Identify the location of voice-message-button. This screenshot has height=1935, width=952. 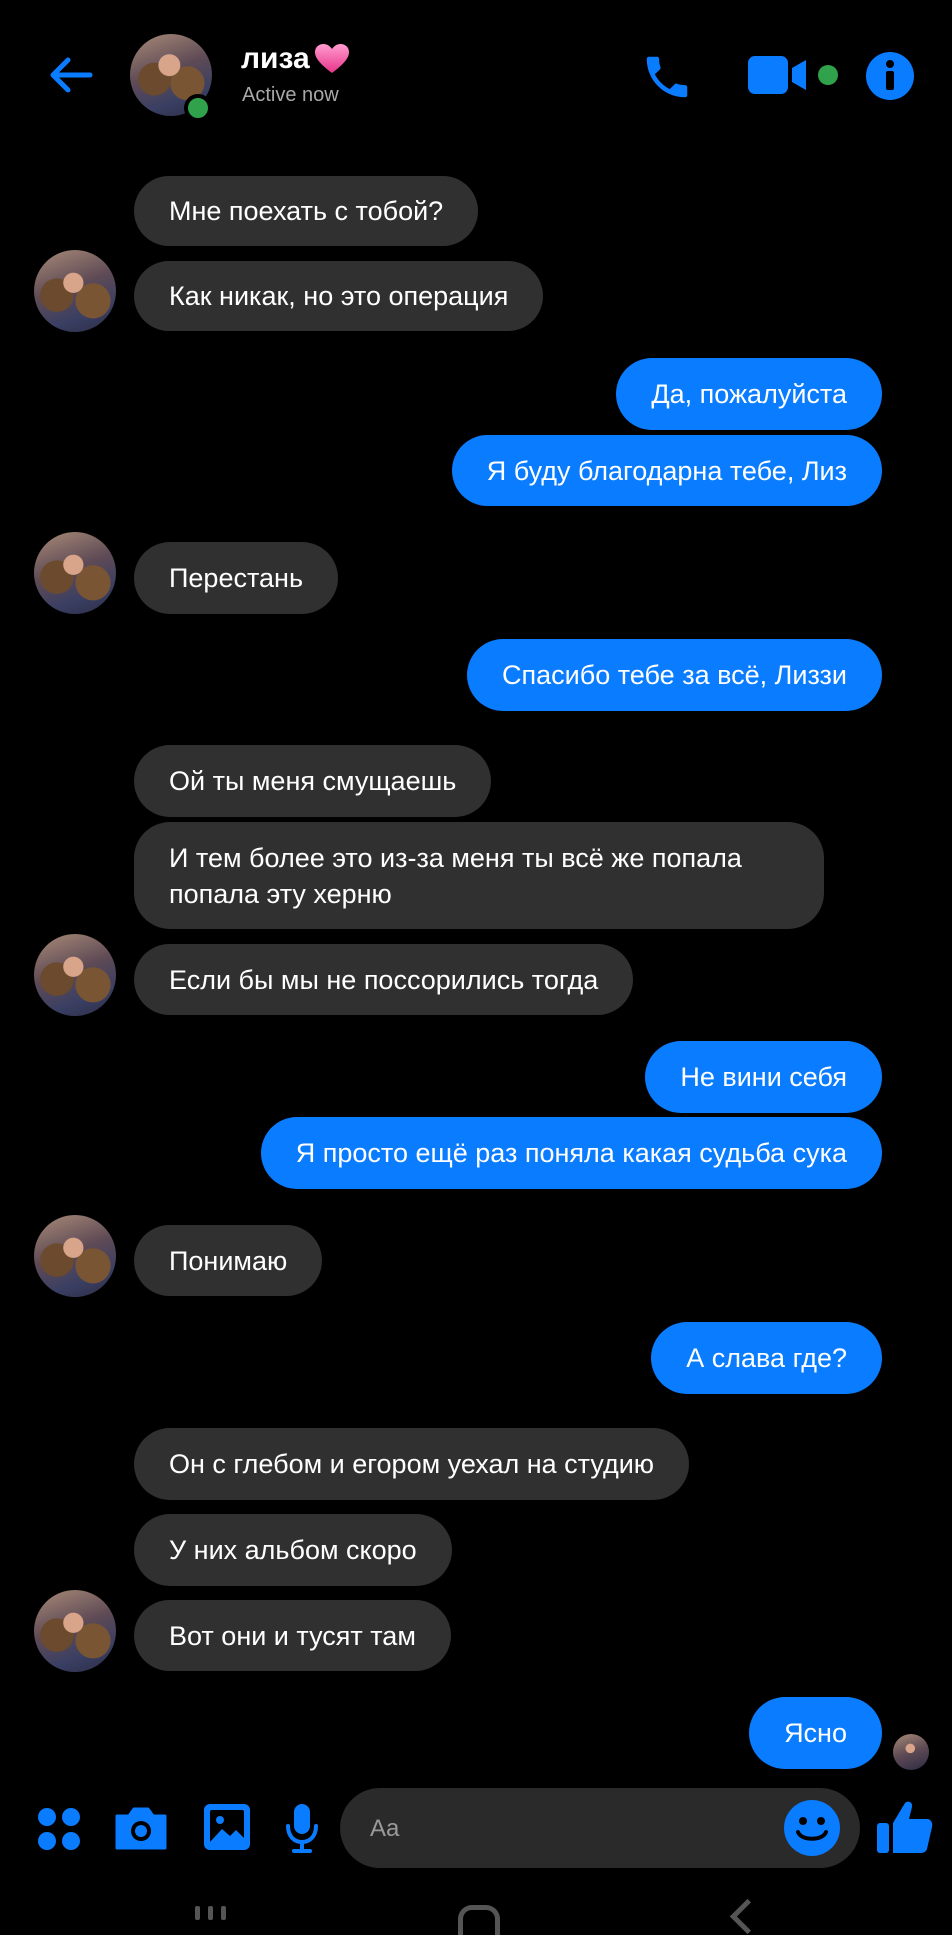
(302, 1829).